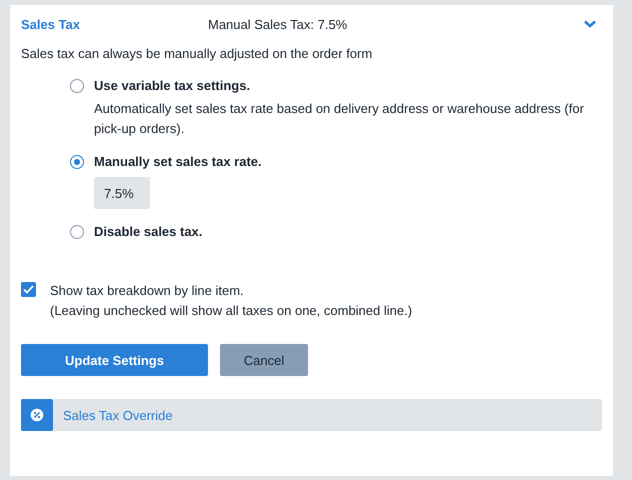  What do you see at coordinates (348, 86) in the screenshot?
I see `option-label: Use variable tax settings.` at bounding box center [348, 86].